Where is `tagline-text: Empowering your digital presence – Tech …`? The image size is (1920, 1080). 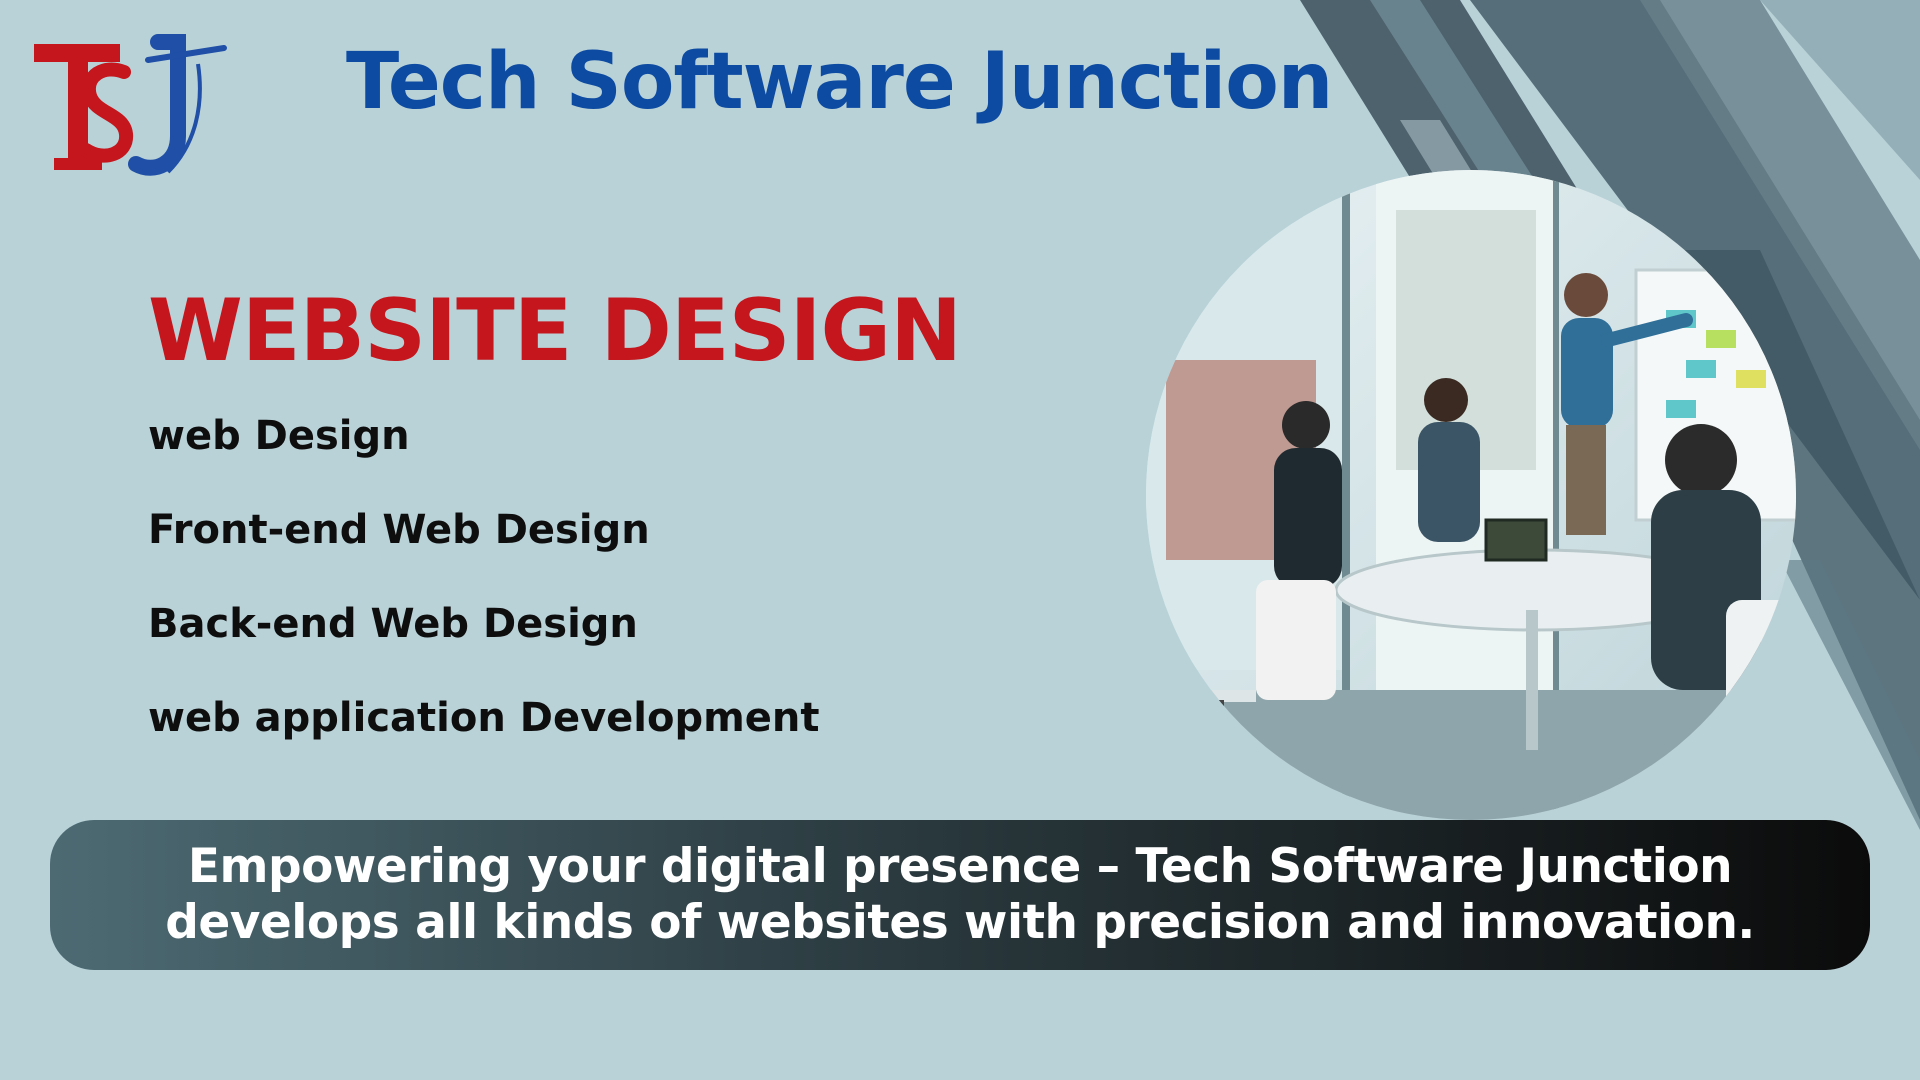
tagline-text: Empowering your digital presence – Tech … is located at coordinates (960, 894).